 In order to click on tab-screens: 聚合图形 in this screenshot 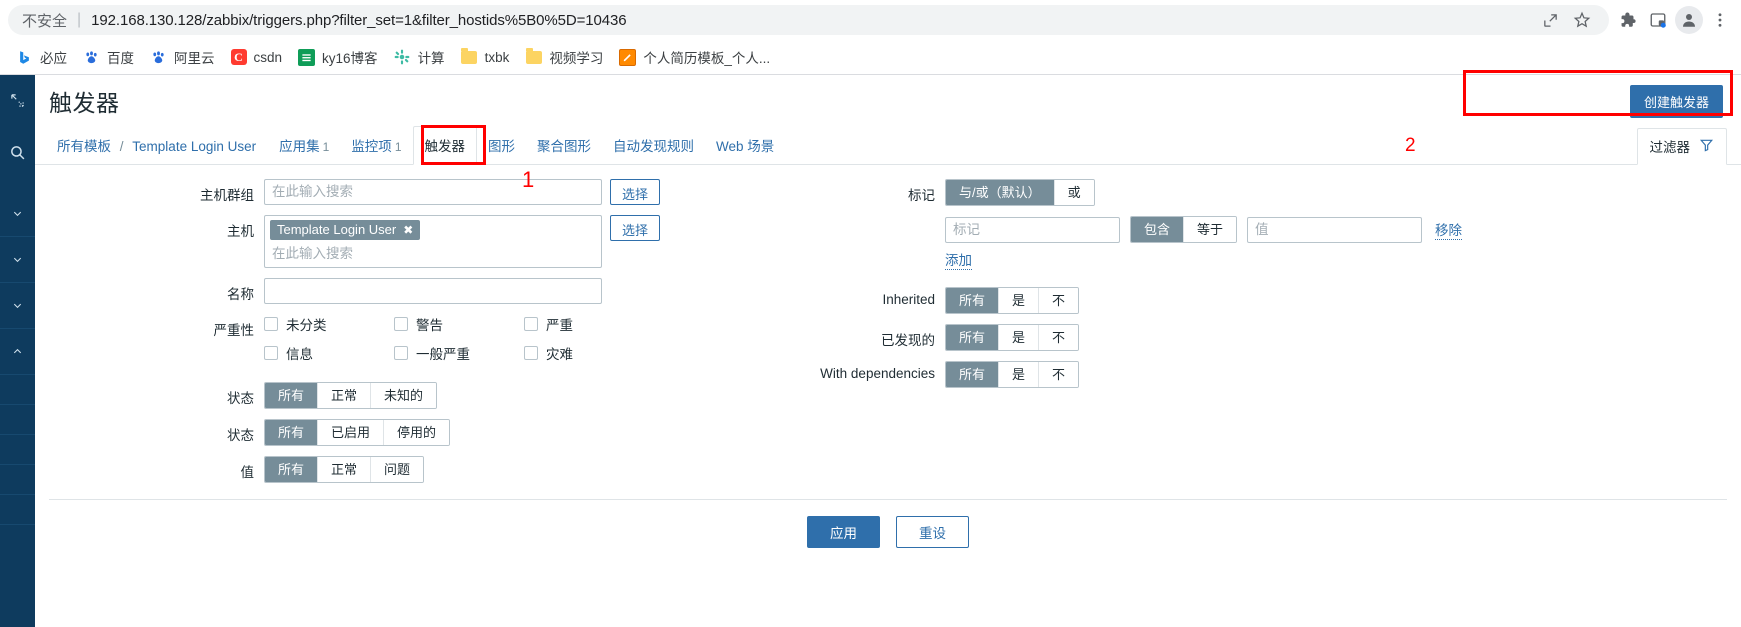, I will do `click(564, 145)`.